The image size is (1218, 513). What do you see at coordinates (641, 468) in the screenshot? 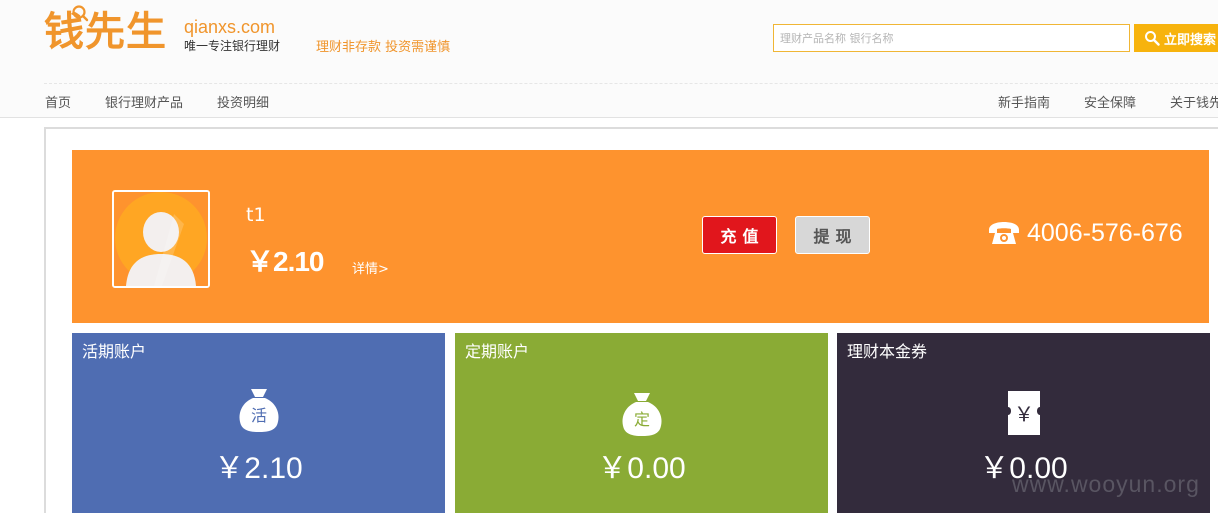
I see `card-amount: ￥0.00` at bounding box center [641, 468].